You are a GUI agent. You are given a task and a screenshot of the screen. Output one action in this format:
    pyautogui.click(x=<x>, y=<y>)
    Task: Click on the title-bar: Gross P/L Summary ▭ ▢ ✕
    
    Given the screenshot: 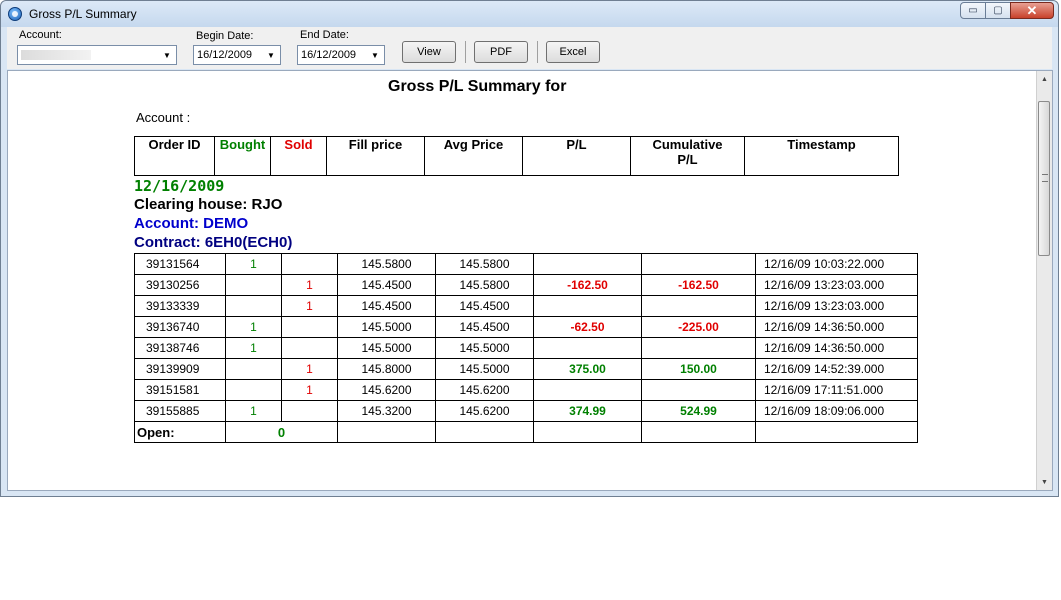 What is the action you would take?
    pyautogui.click(x=529, y=14)
    